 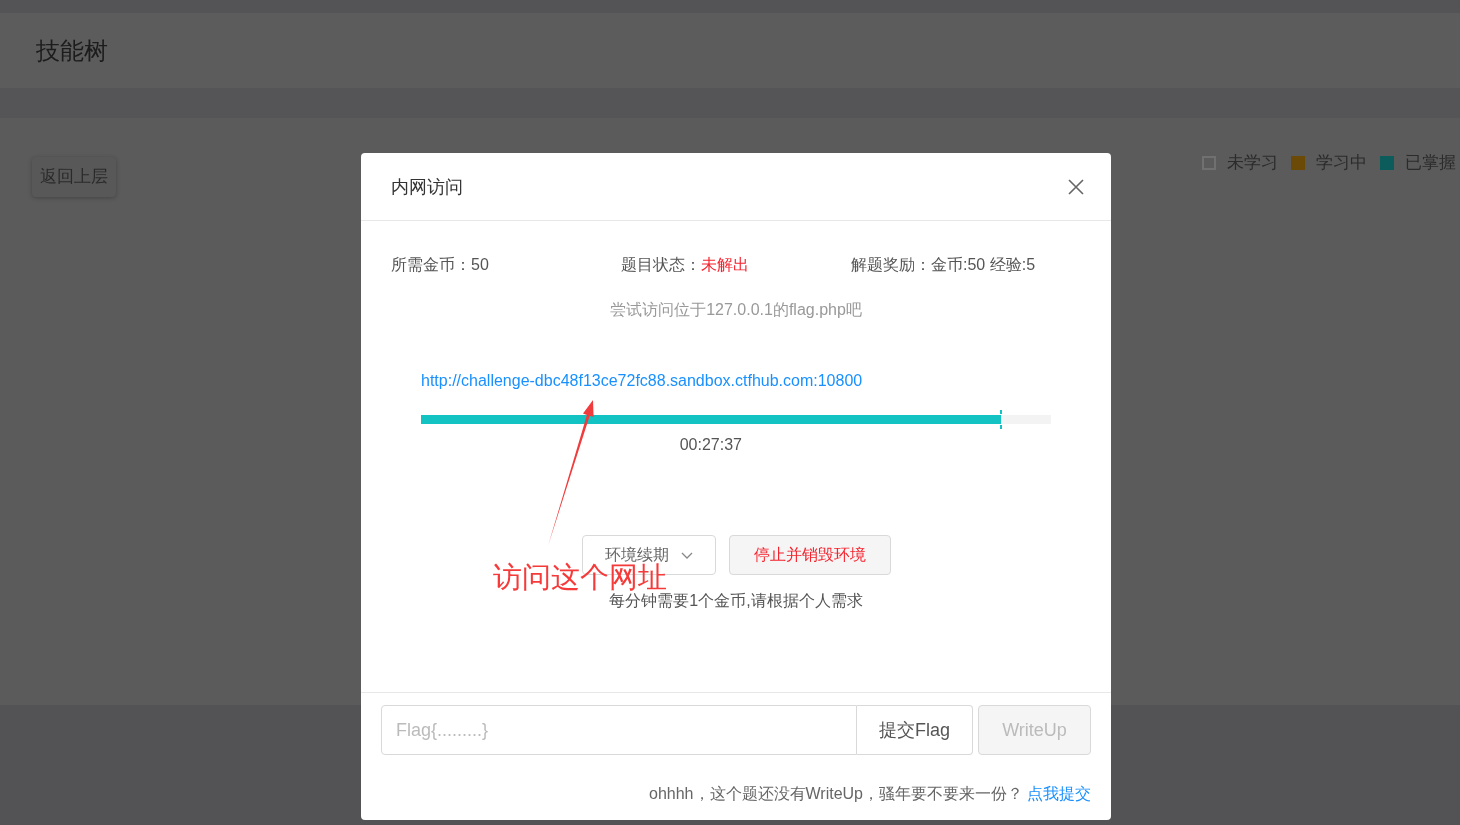 I want to click on flag-input: Flag{.........}, so click(x=619, y=730).